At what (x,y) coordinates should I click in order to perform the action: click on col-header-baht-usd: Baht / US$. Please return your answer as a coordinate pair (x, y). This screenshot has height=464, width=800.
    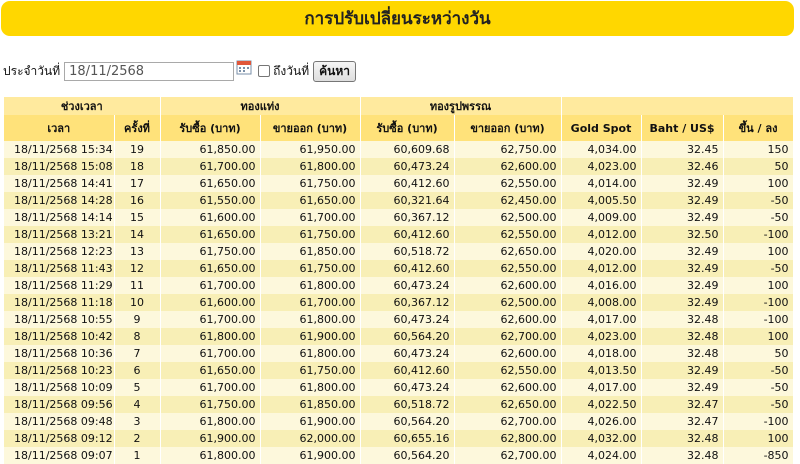
    Looking at the image, I should click on (682, 128).